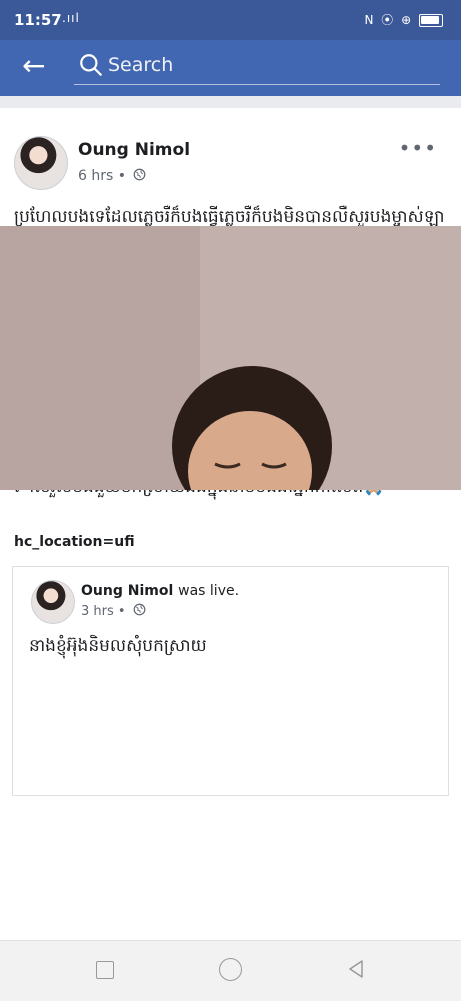  Describe the element at coordinates (230, 20) in the screenshot. I see `status-bar: 11:57 .ııl N ⦿ ⊕` at that location.